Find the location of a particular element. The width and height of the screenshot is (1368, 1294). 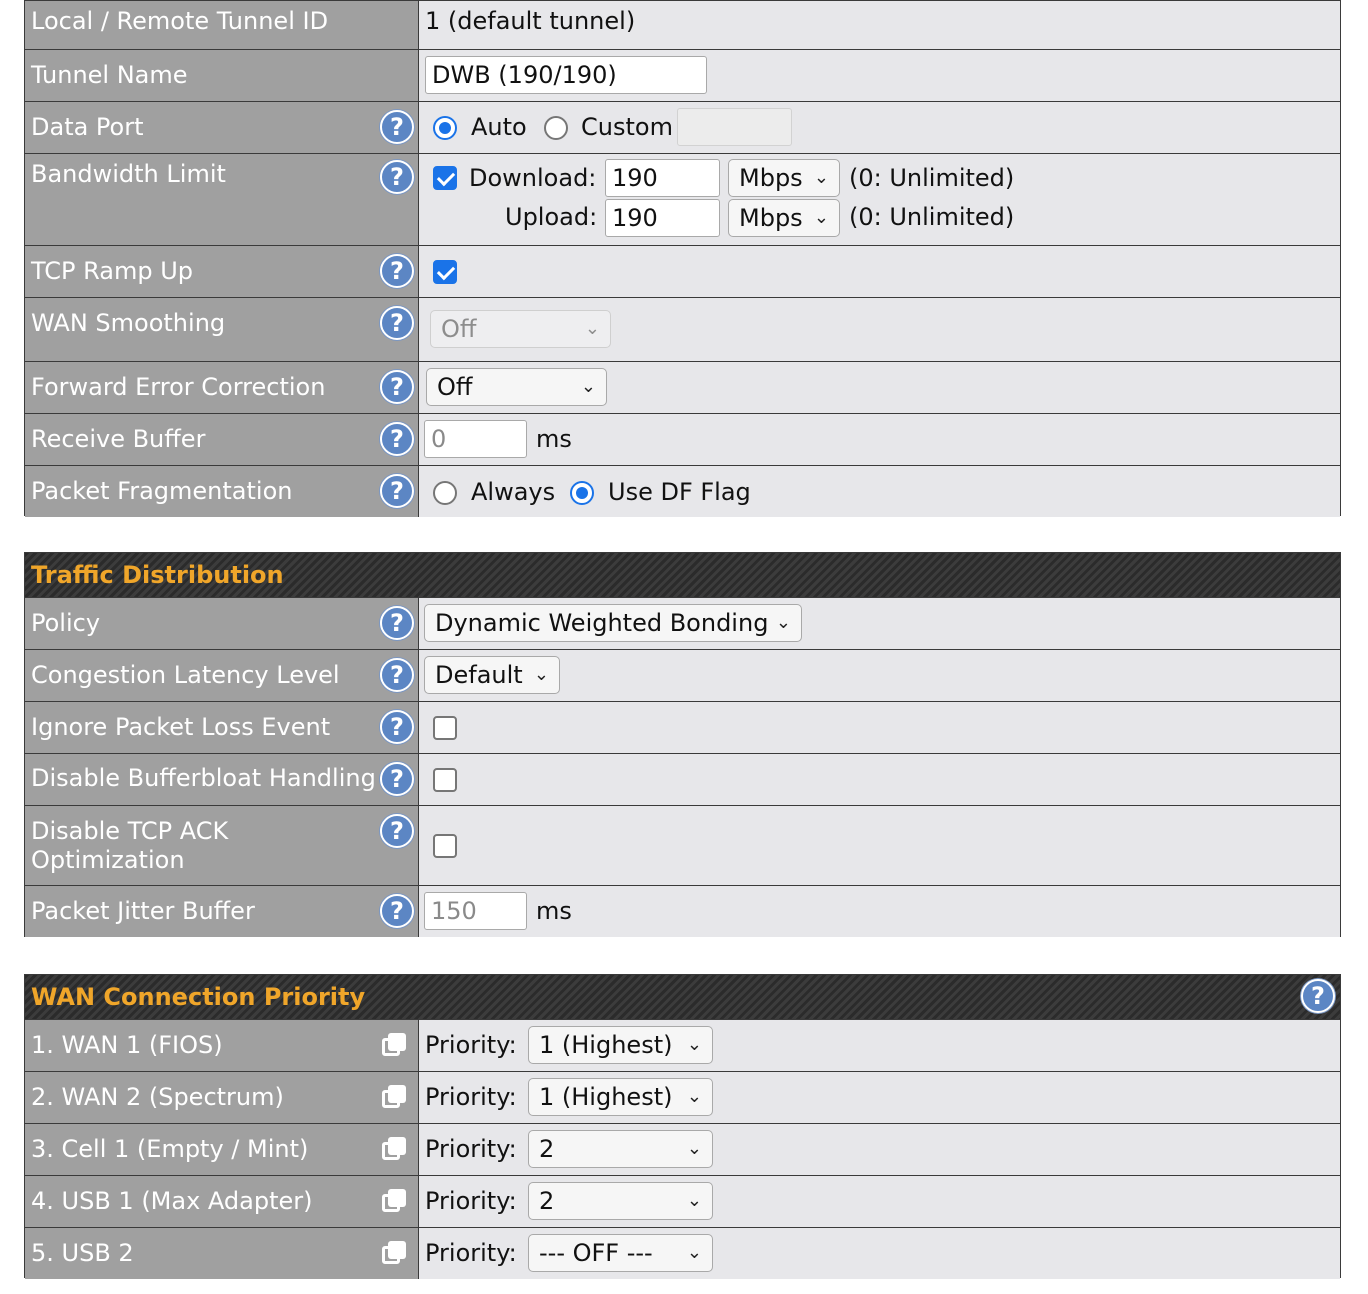

row-data-port: Data Port ? Auto Custom is located at coordinates (682, 127).